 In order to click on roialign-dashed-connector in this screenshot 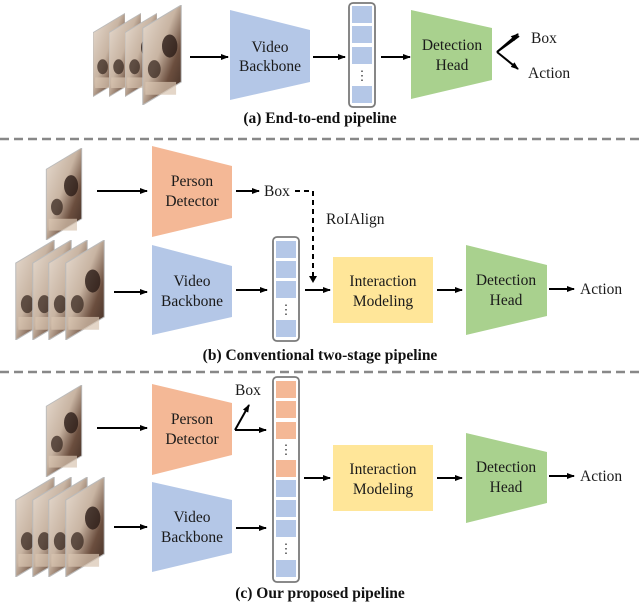, I will do `click(304, 233)`.